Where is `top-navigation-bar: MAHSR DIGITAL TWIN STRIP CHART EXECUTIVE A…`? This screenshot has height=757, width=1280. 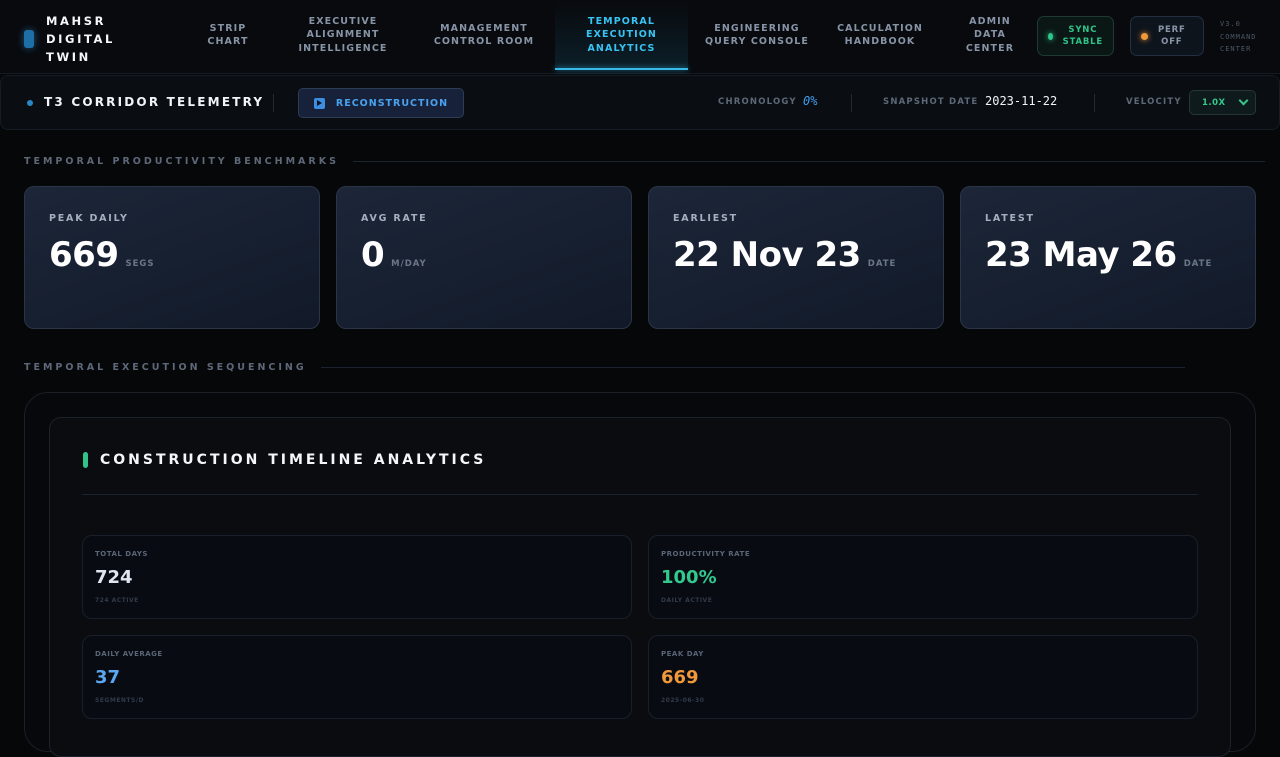
top-navigation-bar: MAHSR DIGITAL TWIN STRIP CHART EXECUTIVE A… is located at coordinates (640, 37).